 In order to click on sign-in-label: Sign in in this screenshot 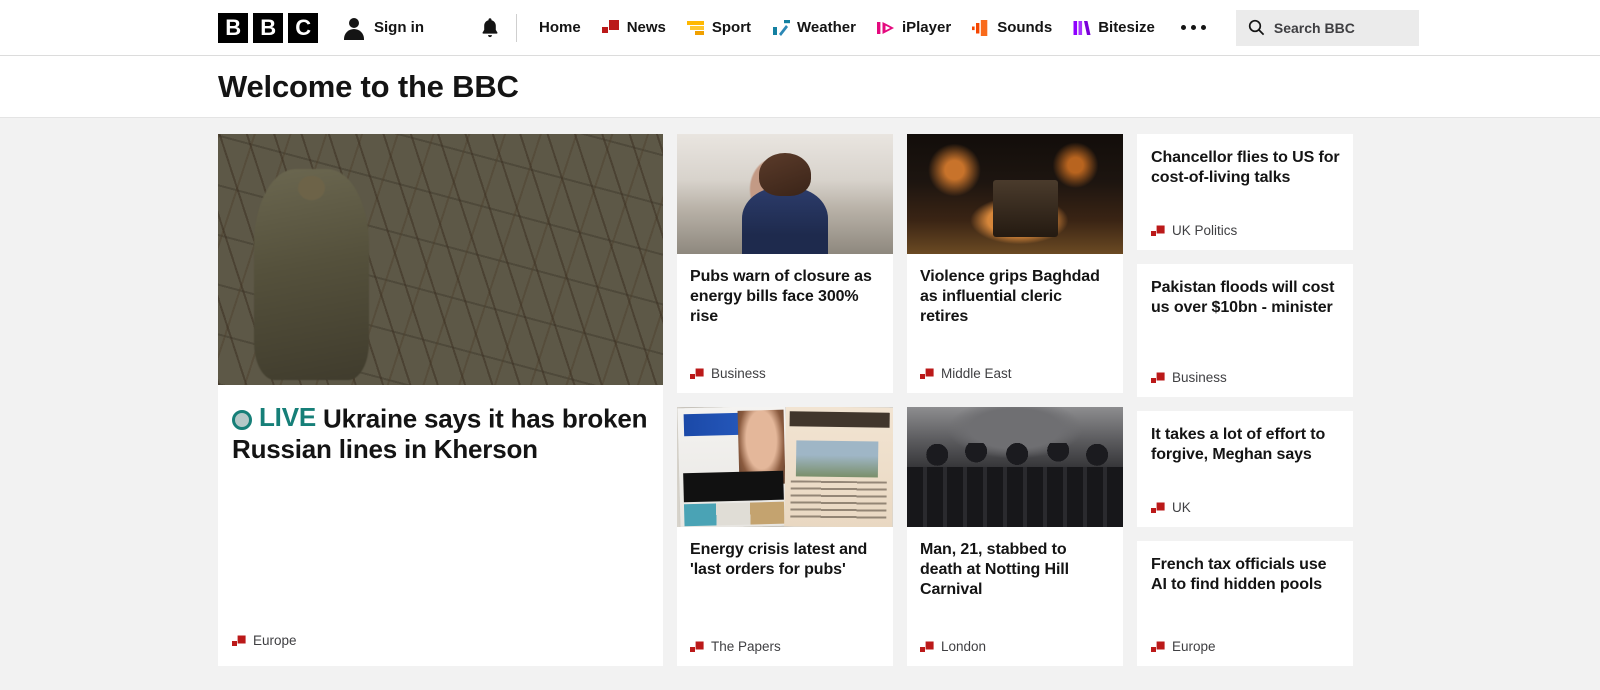, I will do `click(399, 27)`.